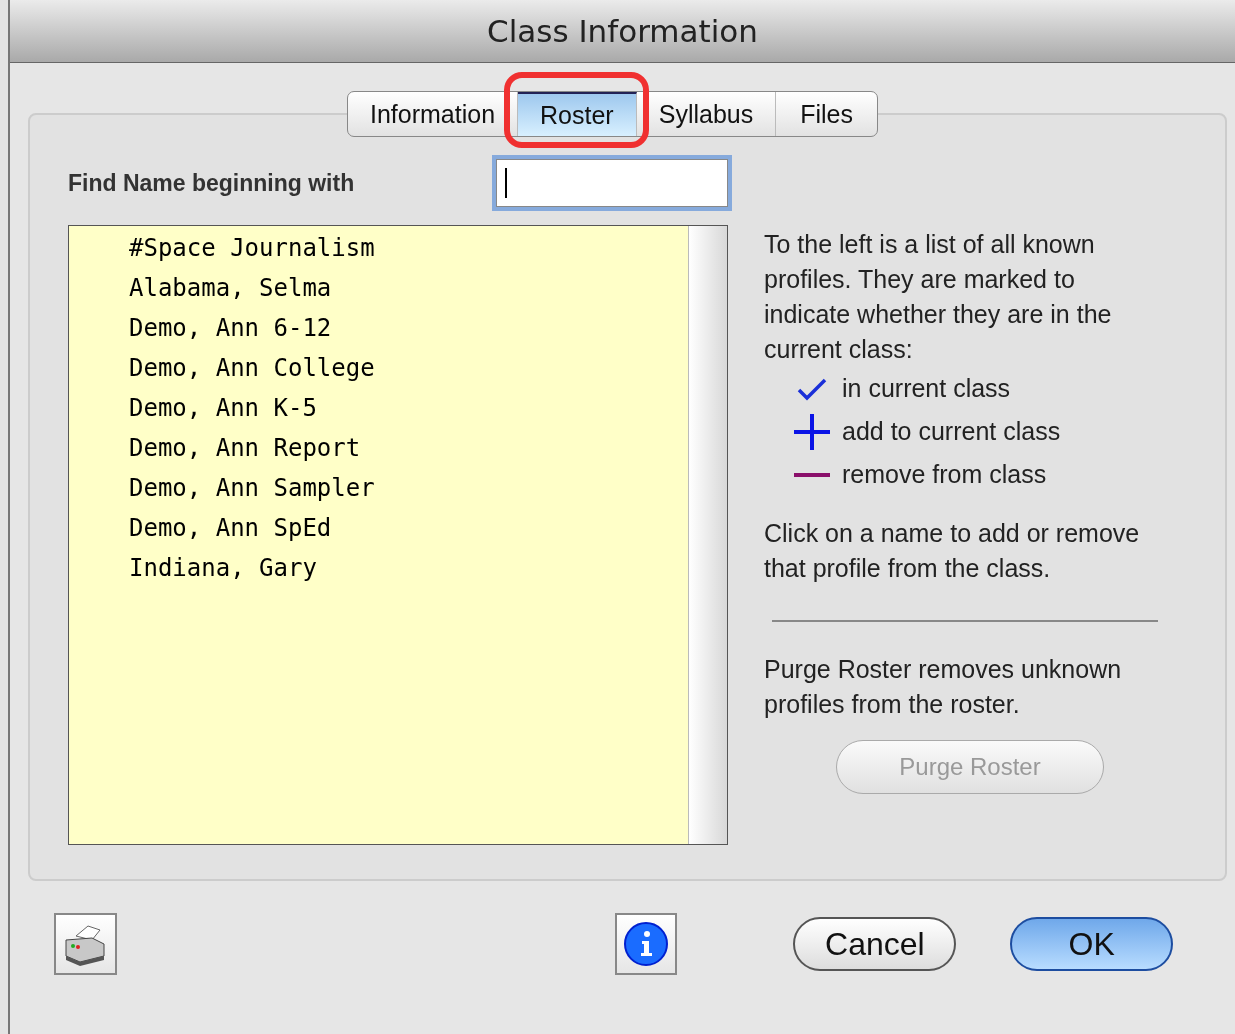  Describe the element at coordinates (944, 474) in the screenshot. I see `legend-text: remove from class` at that location.